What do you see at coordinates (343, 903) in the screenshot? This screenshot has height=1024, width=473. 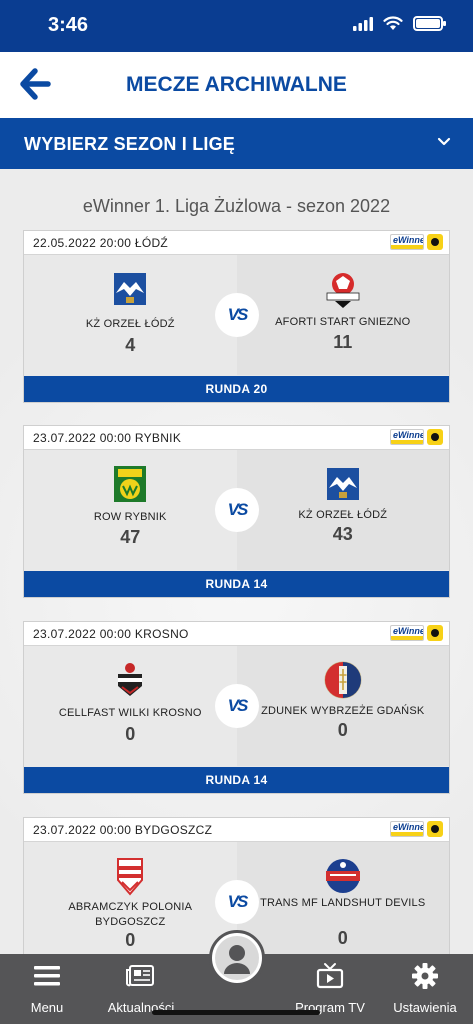 I see `away-team-name: TRANS MF LANDSHUT DEVILS` at bounding box center [343, 903].